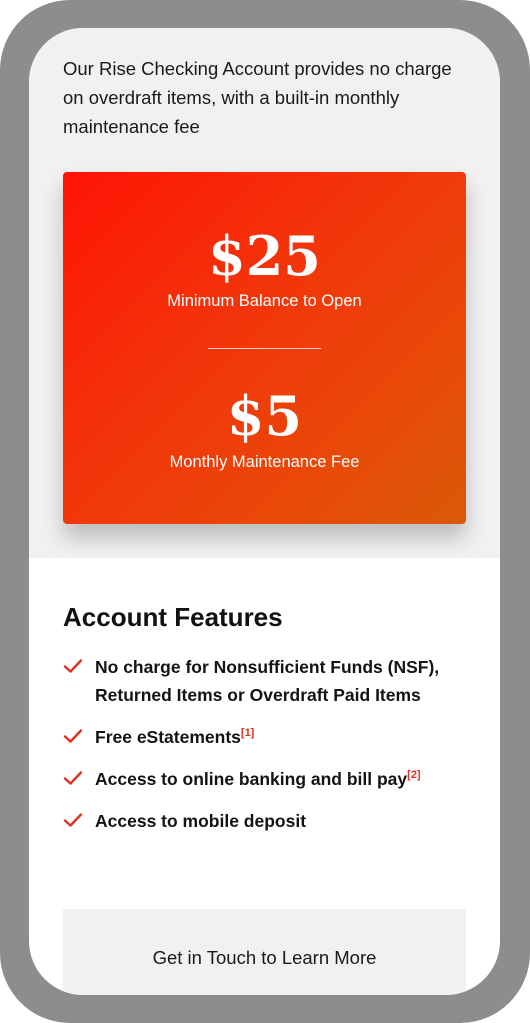 The width and height of the screenshot is (530, 1023). I want to click on monthly-fee-amount: $5, so click(264, 416).